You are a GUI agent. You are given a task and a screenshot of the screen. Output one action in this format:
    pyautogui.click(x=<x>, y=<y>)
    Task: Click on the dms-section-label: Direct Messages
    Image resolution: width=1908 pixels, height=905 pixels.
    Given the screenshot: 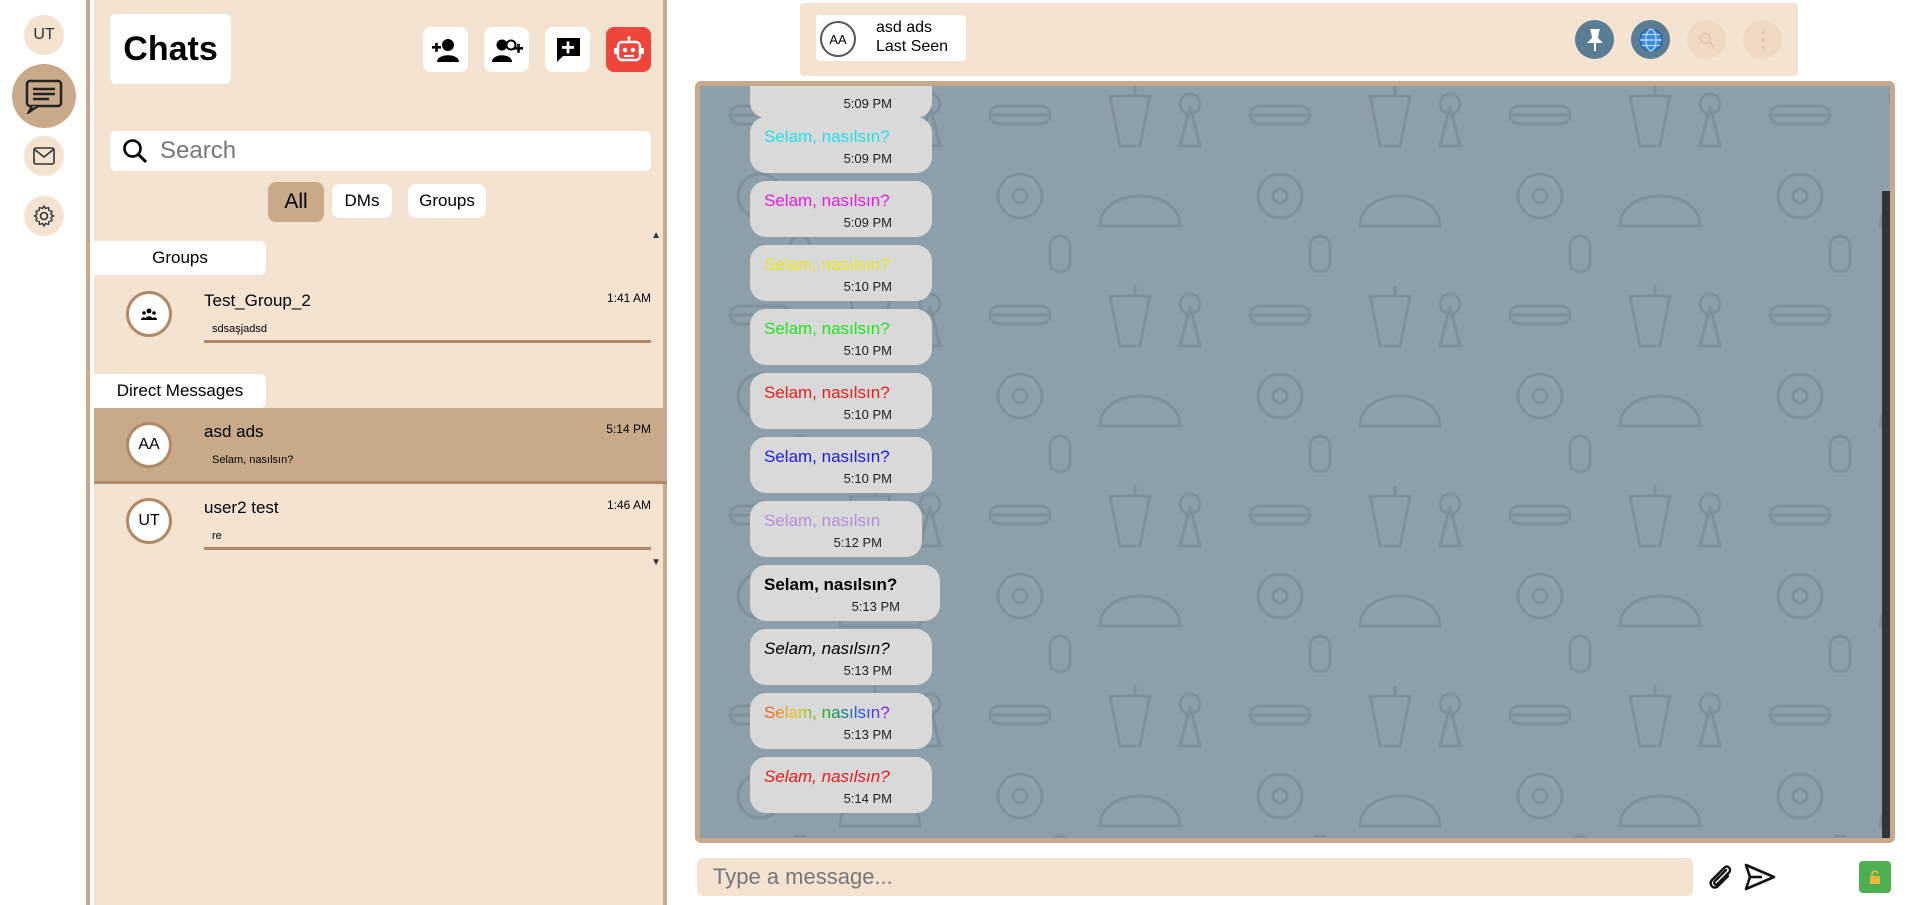 What is the action you would take?
    pyautogui.click(x=180, y=391)
    